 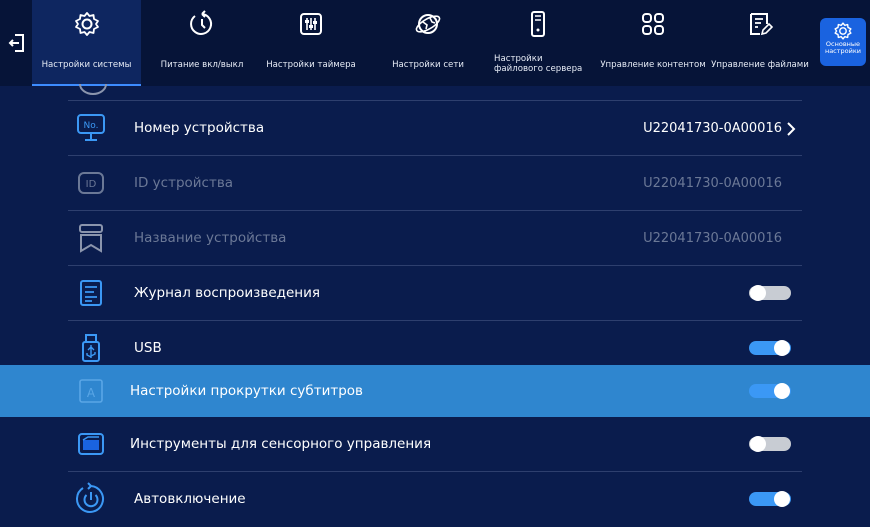 I want to click on row-subtitle-scroll: A Настройки прокрутки субтитров, so click(x=435, y=391).